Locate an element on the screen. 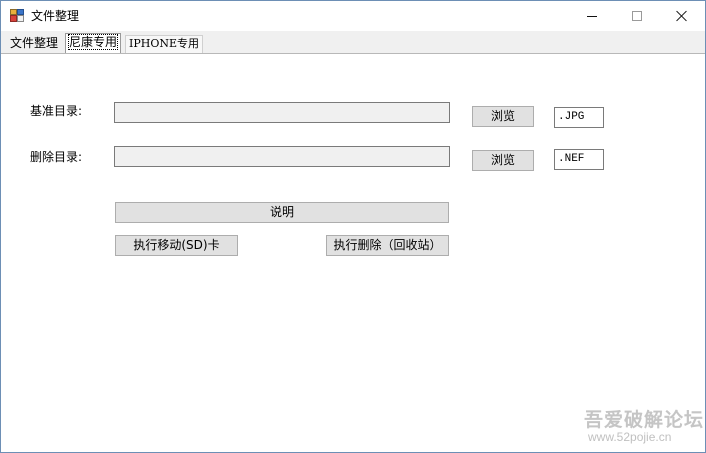  close-button is located at coordinates (682, 16).